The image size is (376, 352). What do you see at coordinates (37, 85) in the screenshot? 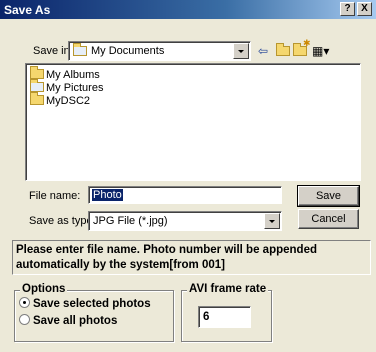
I see `pictures-folder-icon` at bounding box center [37, 85].